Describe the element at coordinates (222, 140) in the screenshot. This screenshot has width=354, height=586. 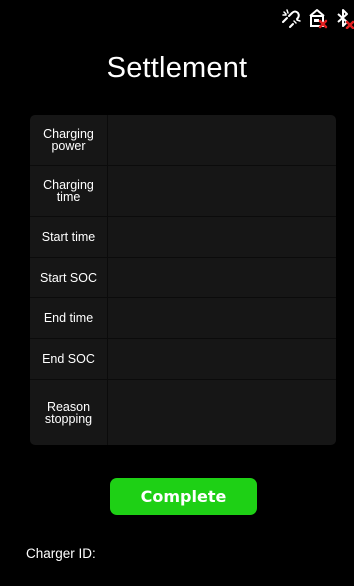
I see `row-value-charging-power` at that location.